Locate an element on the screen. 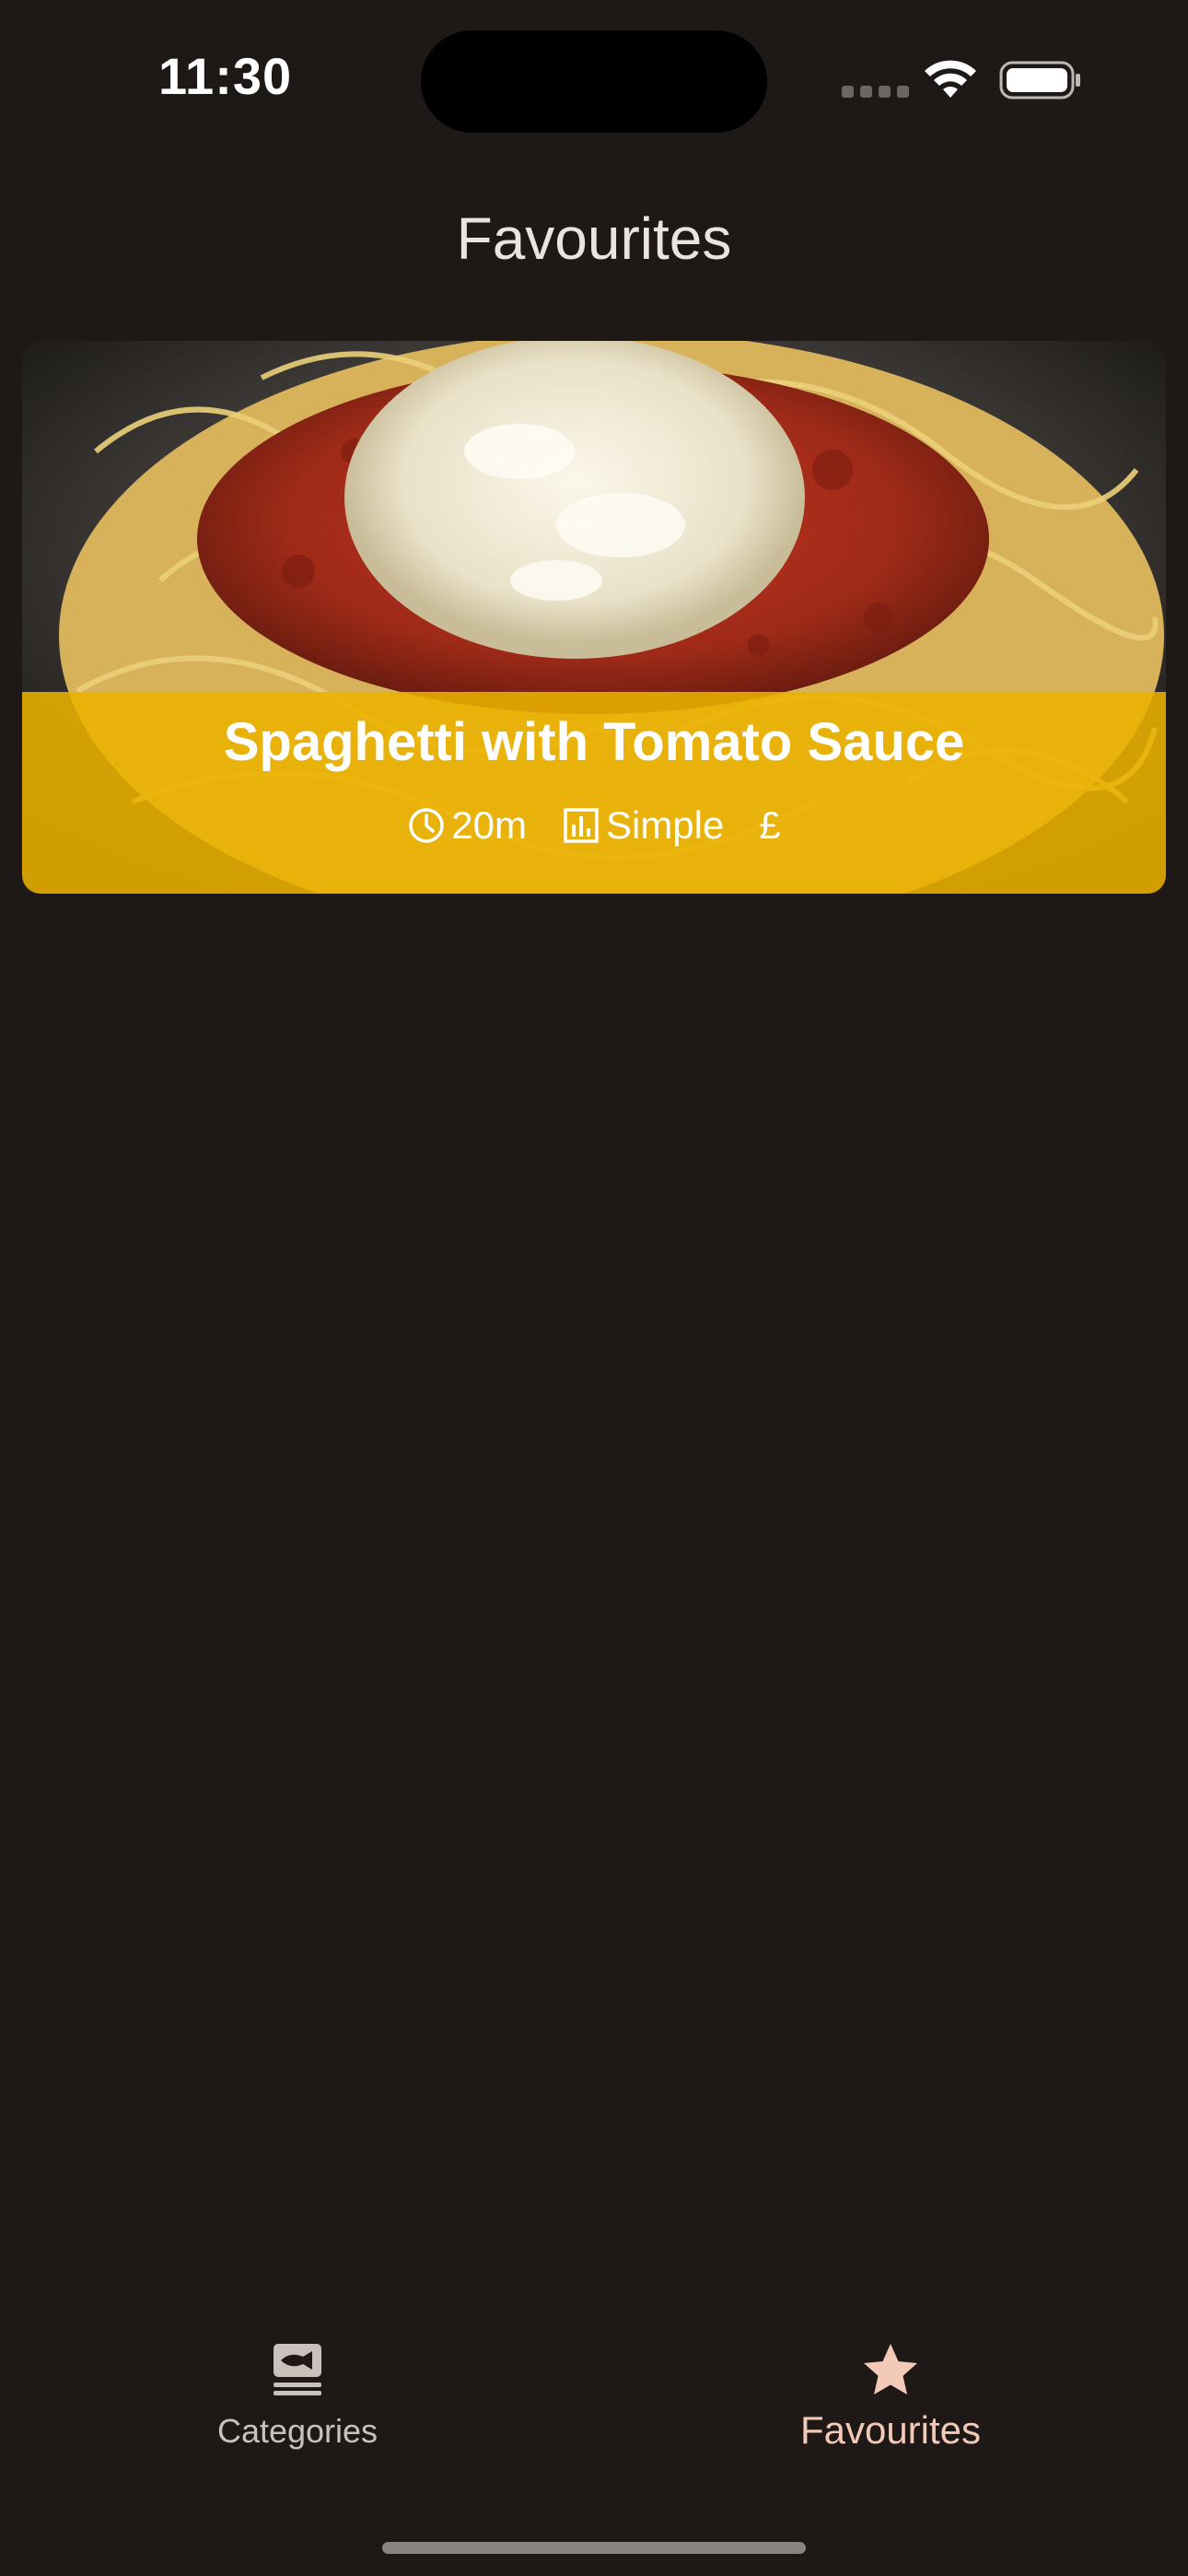 This screenshot has width=1188, height=2576. star-icon is located at coordinates (890, 2369).